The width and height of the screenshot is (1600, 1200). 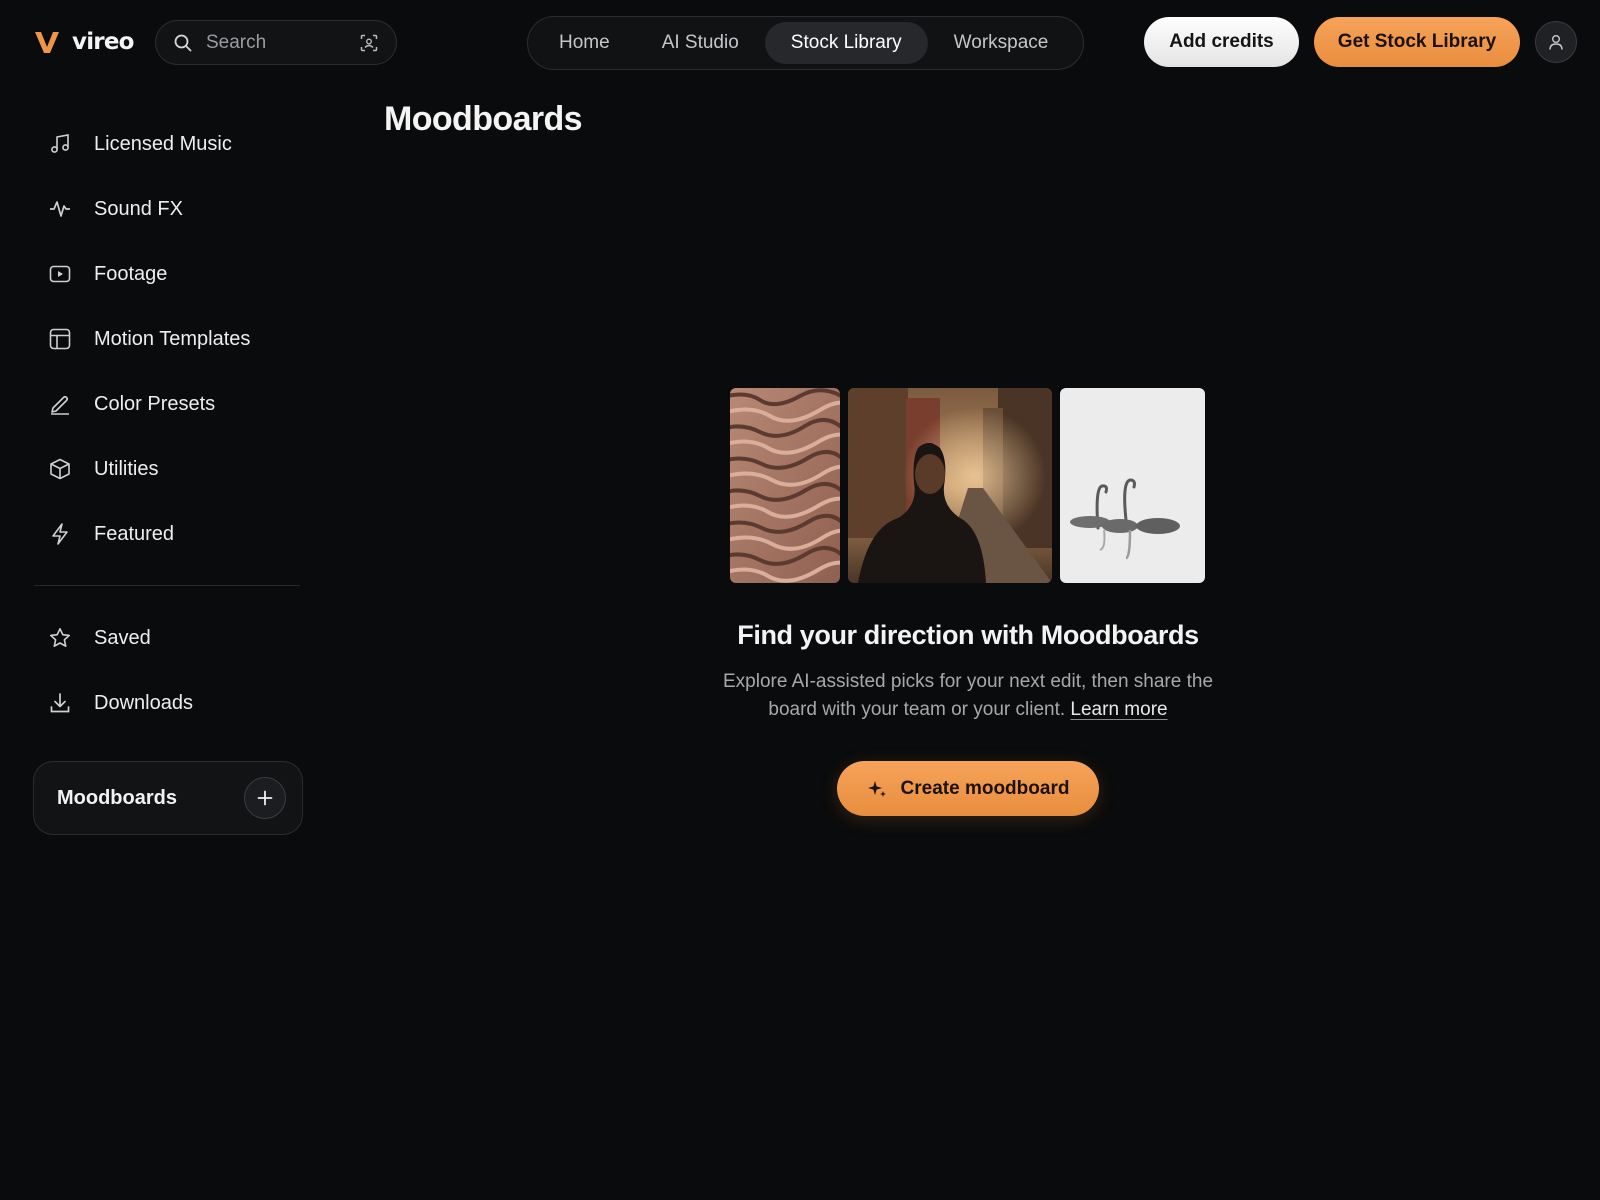 I want to click on search-bar, so click(x=276, y=42).